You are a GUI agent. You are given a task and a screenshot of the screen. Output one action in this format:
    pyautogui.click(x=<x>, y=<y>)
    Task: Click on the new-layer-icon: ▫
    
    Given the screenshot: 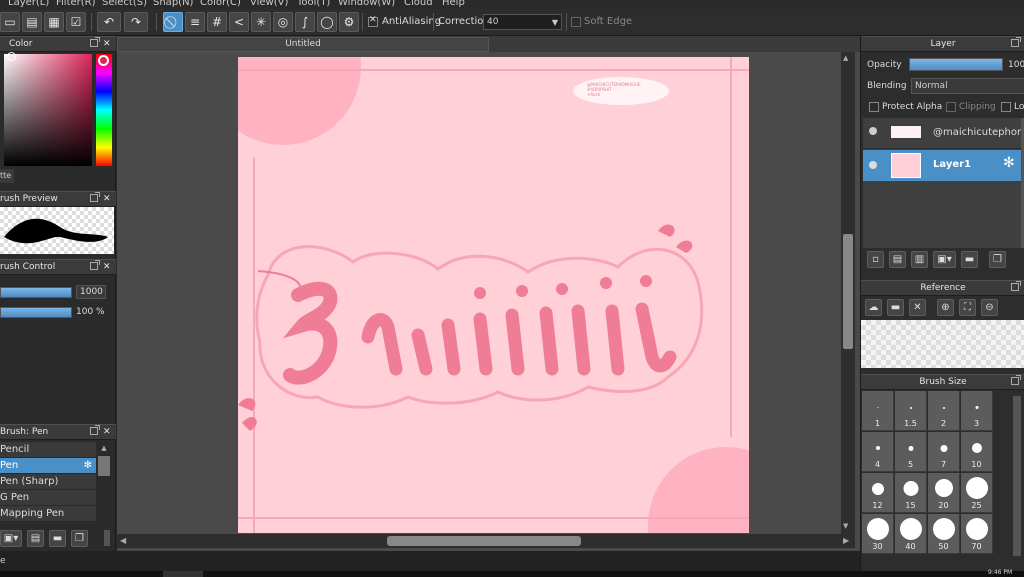 What is the action you would take?
    pyautogui.click(x=875, y=259)
    